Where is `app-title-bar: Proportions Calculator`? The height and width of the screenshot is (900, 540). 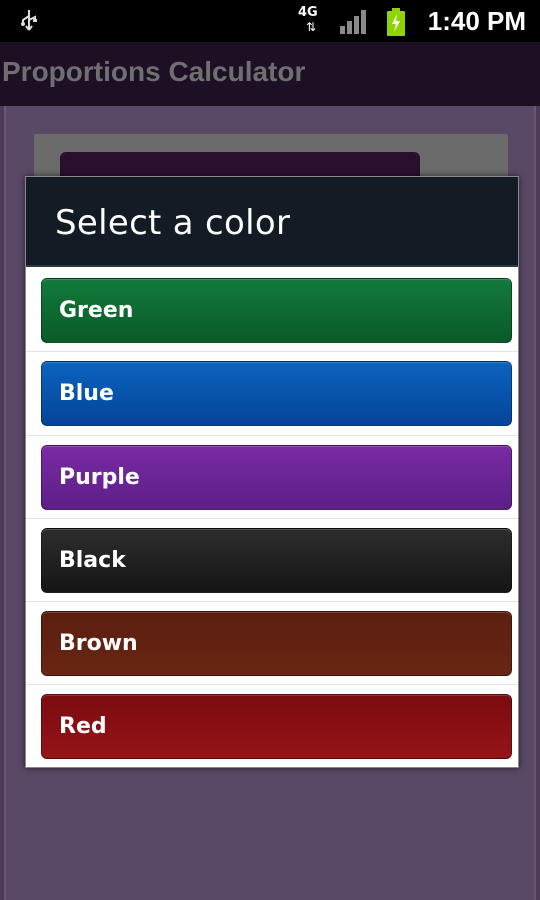
app-title-bar: Proportions Calculator is located at coordinates (270, 74).